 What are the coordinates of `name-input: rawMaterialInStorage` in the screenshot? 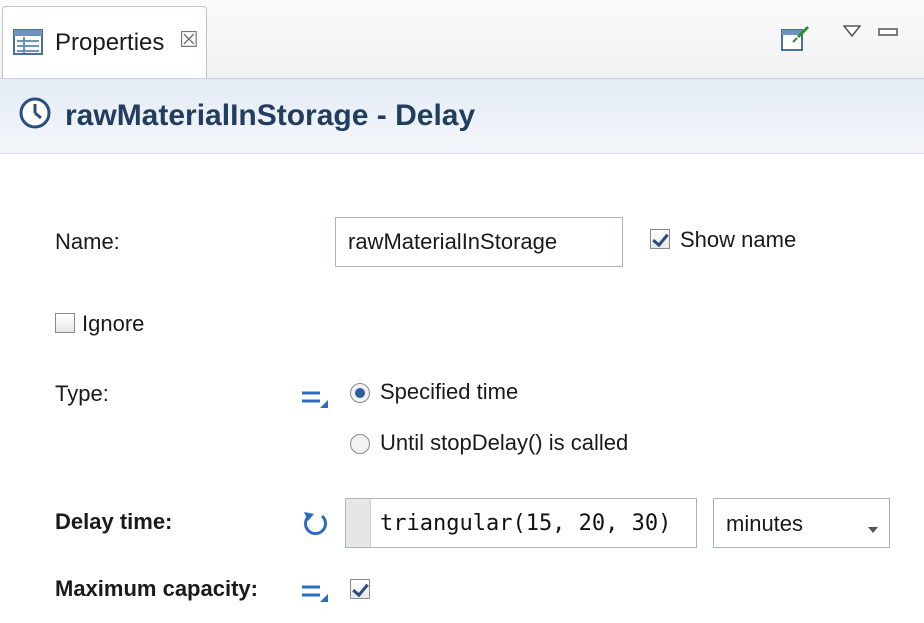 It's located at (479, 242).